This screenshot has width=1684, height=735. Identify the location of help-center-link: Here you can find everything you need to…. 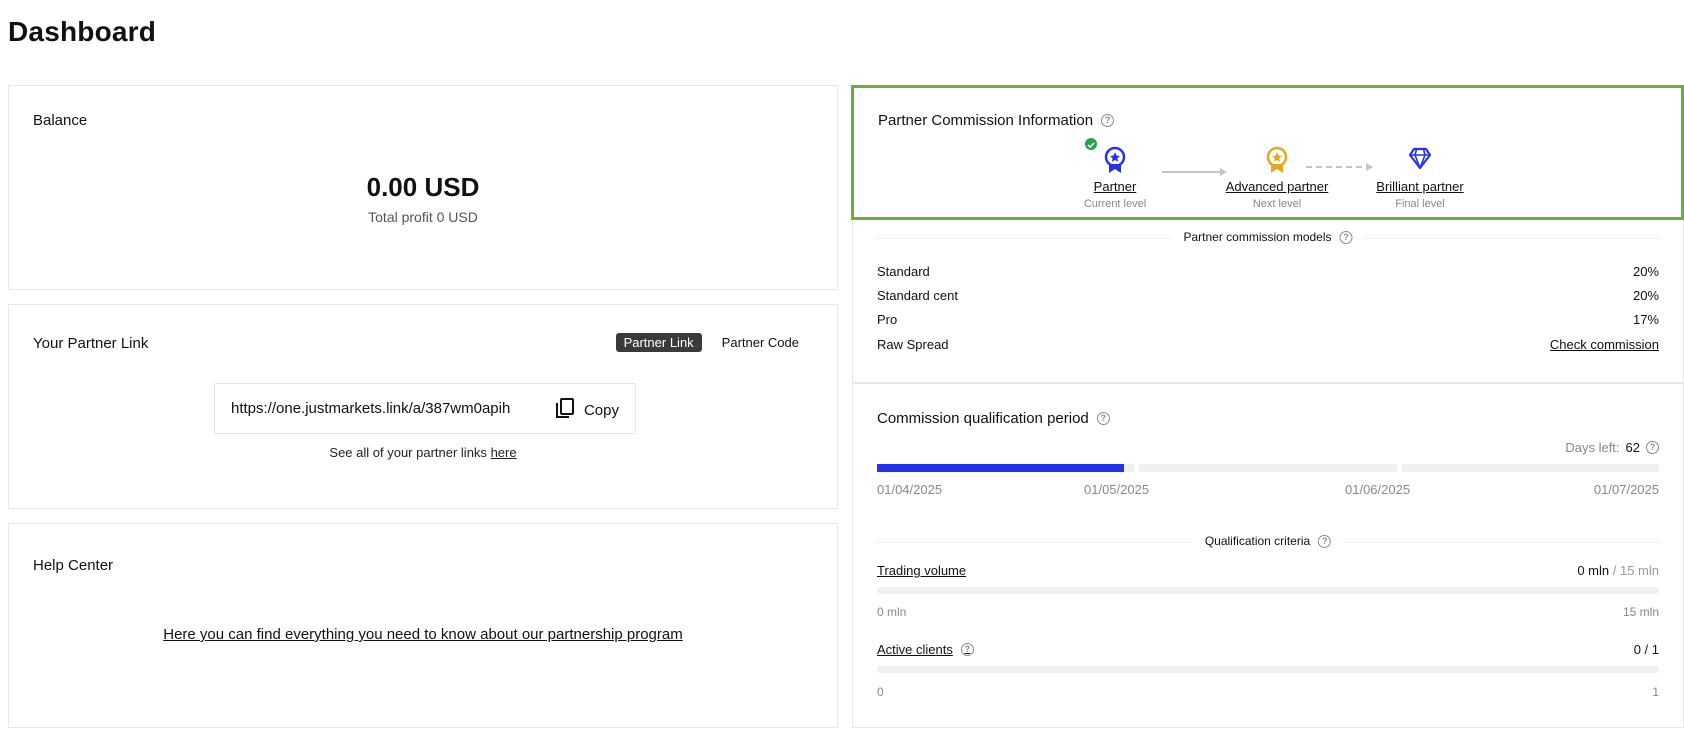
(423, 634).